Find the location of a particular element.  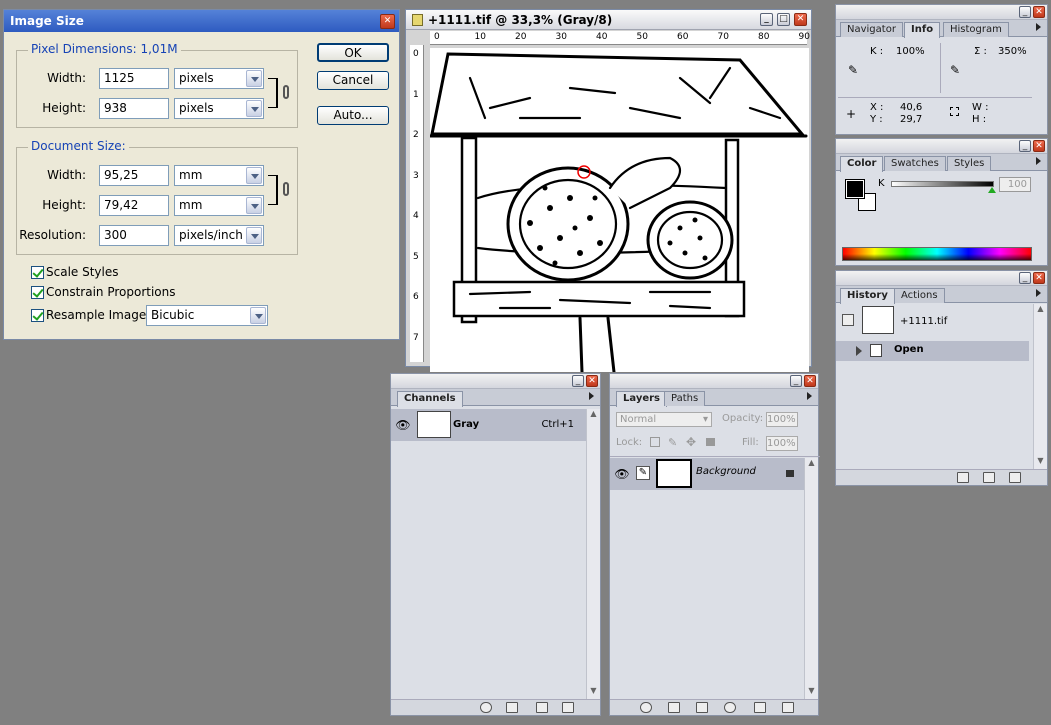

new-snapshot-icon is located at coordinates (989, 477).